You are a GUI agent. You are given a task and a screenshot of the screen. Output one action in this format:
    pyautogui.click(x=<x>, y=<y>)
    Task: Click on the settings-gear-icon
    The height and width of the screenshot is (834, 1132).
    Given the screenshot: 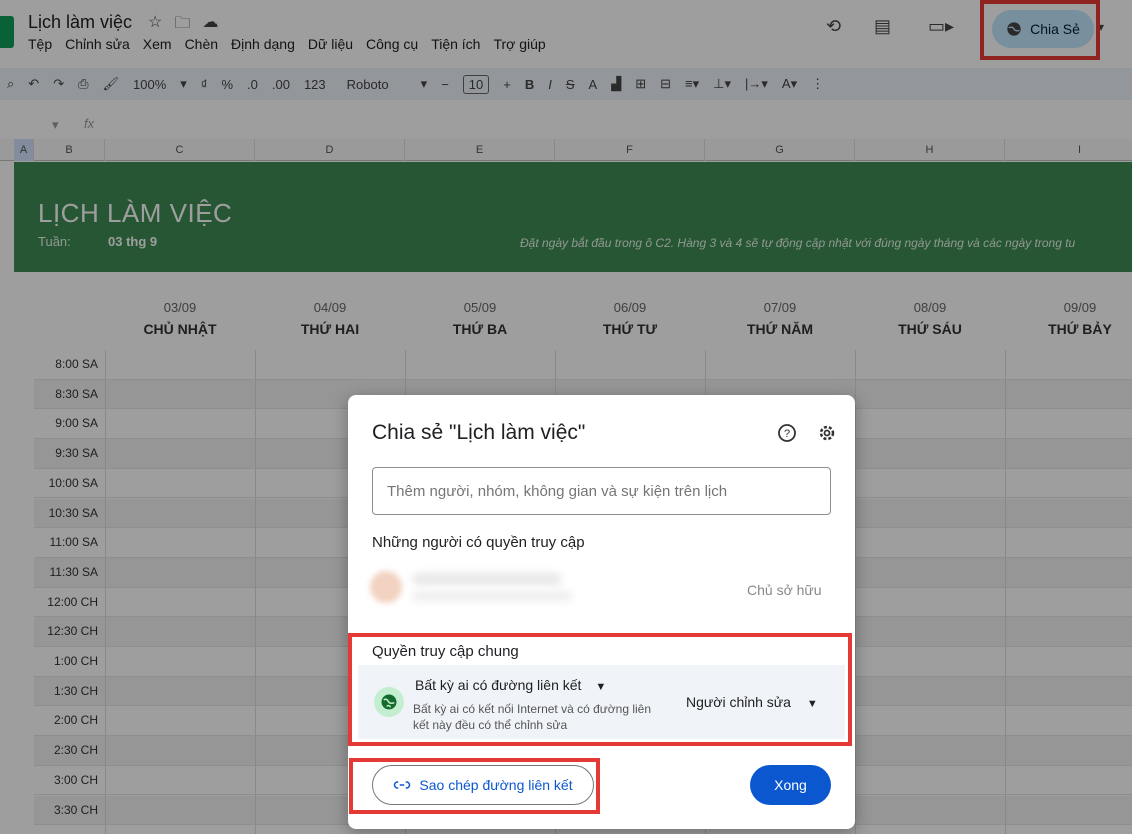 What is the action you would take?
    pyautogui.click(x=827, y=433)
    